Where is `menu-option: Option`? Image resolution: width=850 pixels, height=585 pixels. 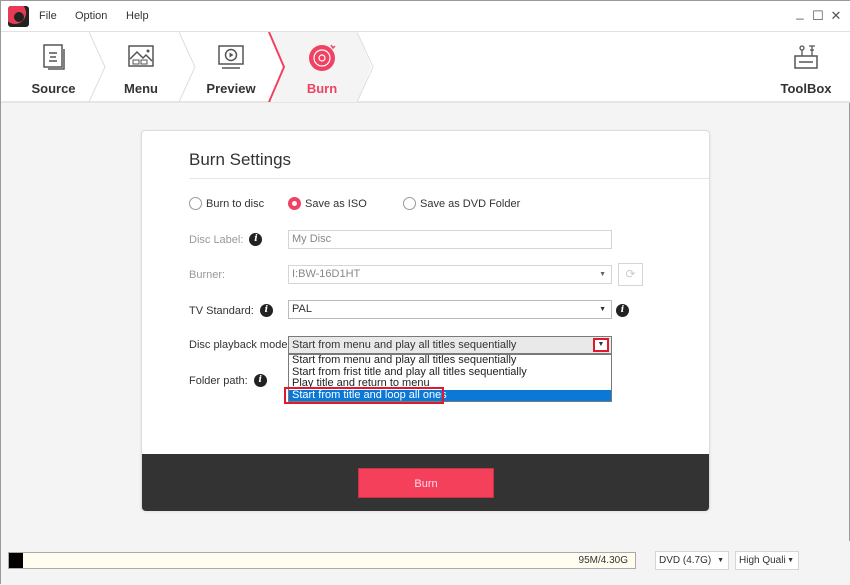
menu-option: Option is located at coordinates (91, 16).